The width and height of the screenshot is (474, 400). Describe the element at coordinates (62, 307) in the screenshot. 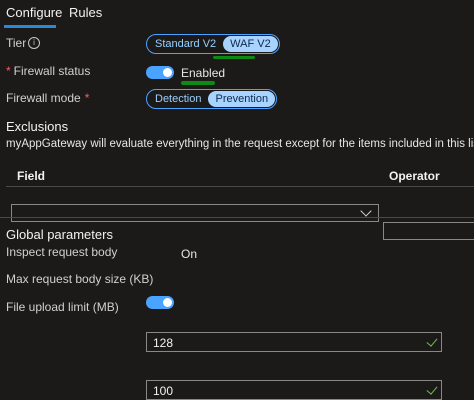

I see `file-upload-limit-label: File upload limit (MB)` at that location.